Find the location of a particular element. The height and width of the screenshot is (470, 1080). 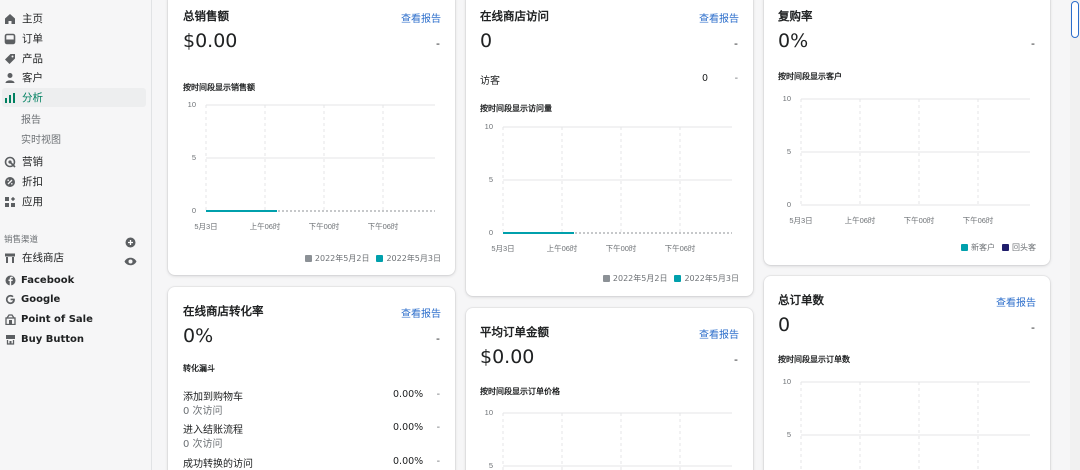

chart-subtitle: 按时间段显示订单数 is located at coordinates (814, 359).